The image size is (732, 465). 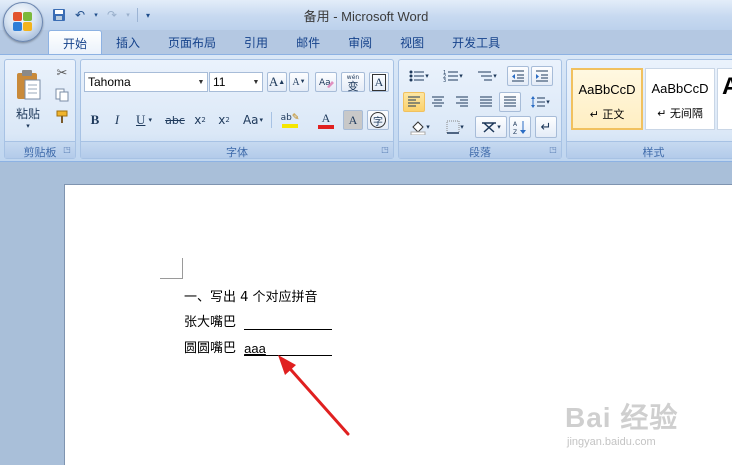 What do you see at coordinates (444, 80) in the screenshot?
I see `svg-text: 3` at bounding box center [444, 80].